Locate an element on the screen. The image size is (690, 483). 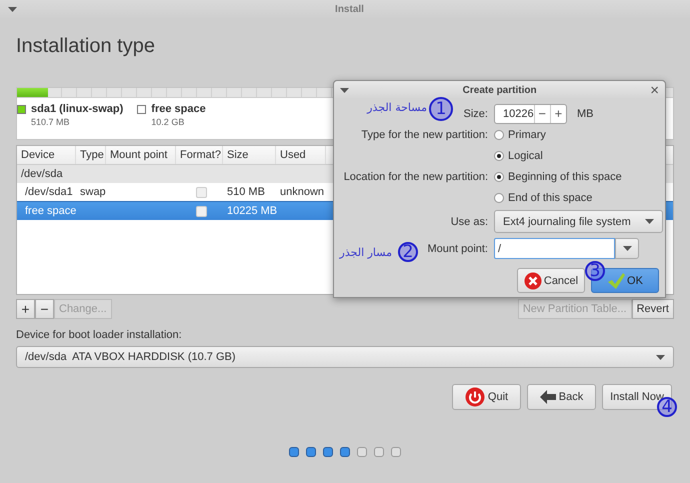
option-text: Beginning of this space is located at coordinates (565, 176).